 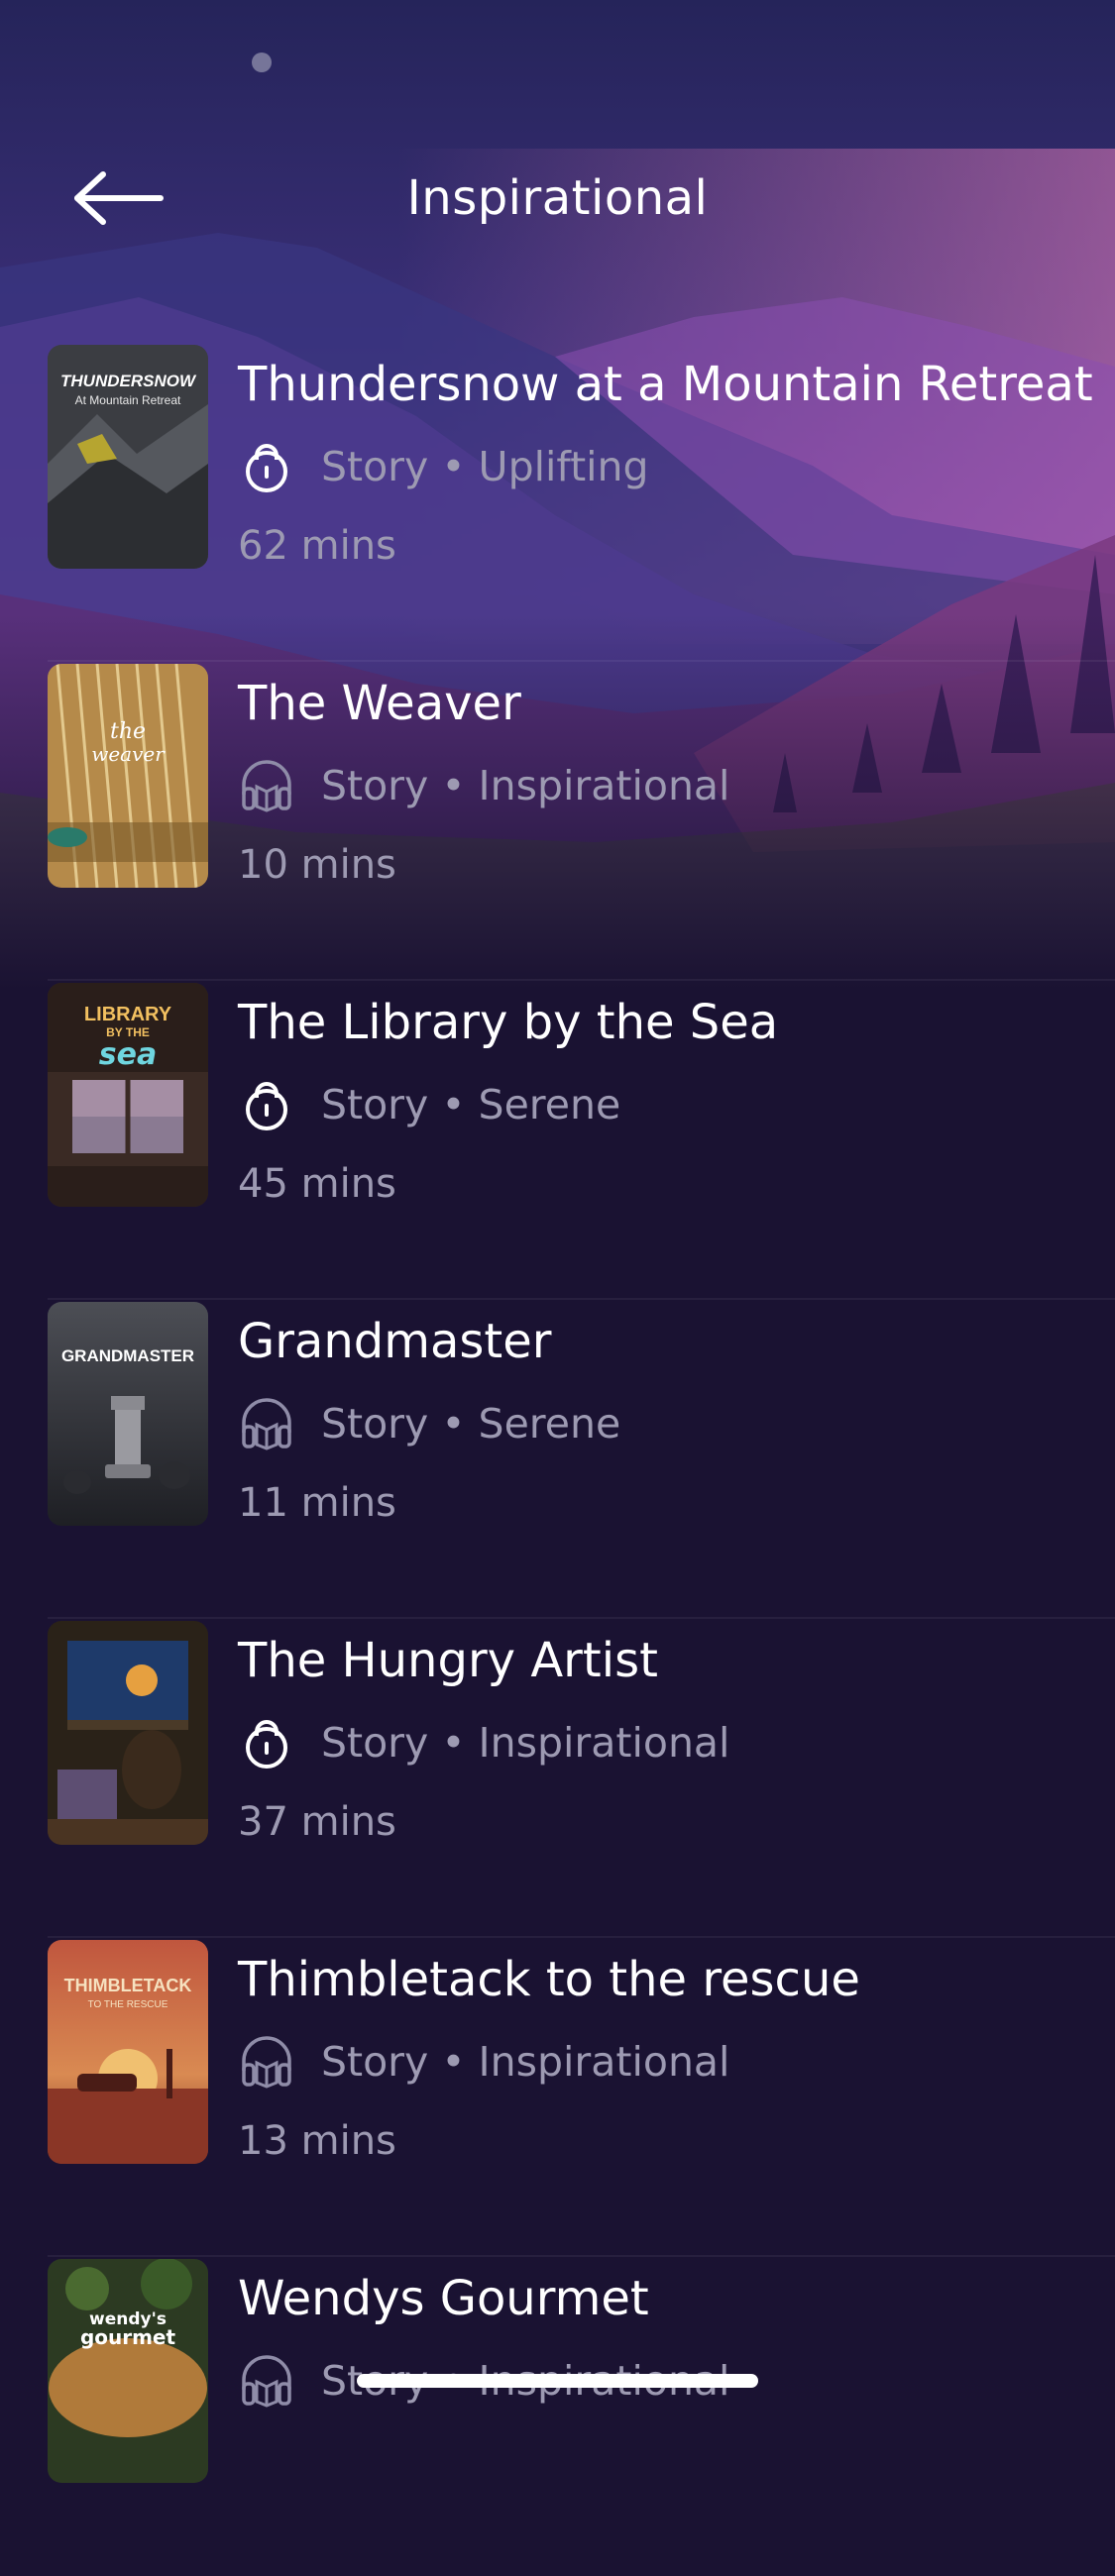 What do you see at coordinates (448, 1660) in the screenshot?
I see `item-title: The Hungry Artist` at bounding box center [448, 1660].